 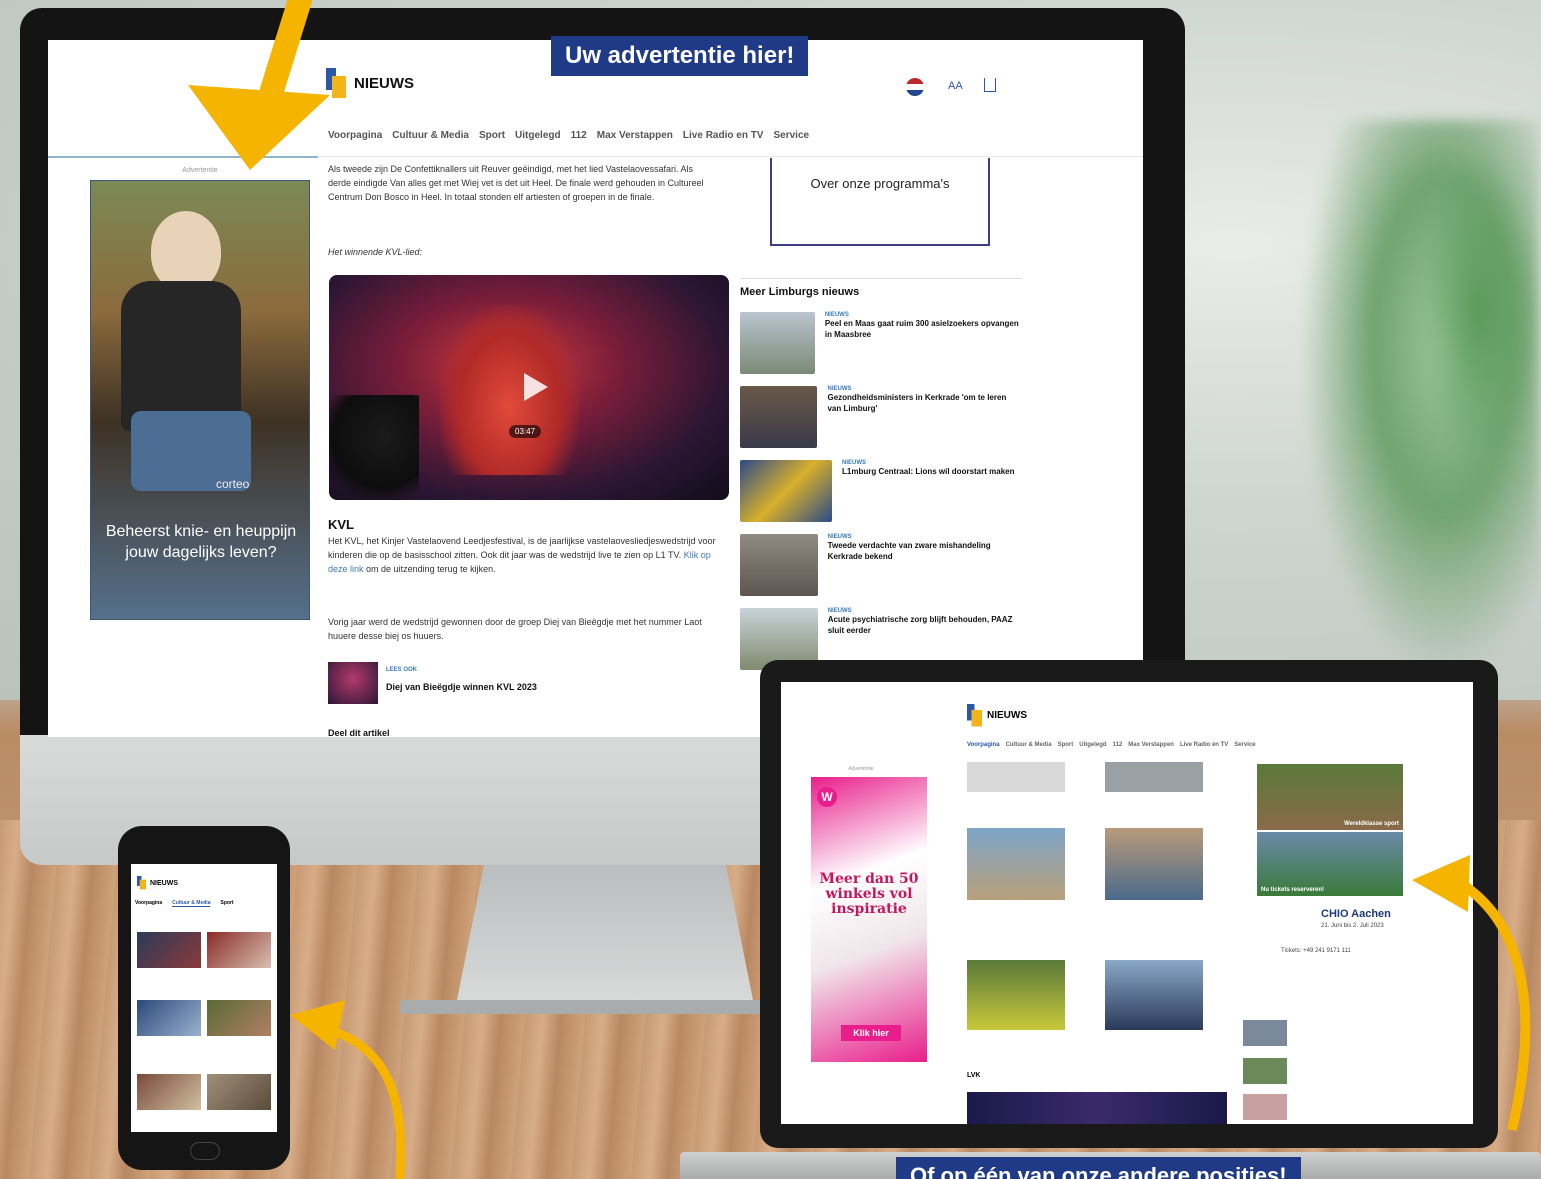 What do you see at coordinates (1471, 993) in the screenshot?
I see `arrow-to-laptop-tile-icon` at bounding box center [1471, 993].